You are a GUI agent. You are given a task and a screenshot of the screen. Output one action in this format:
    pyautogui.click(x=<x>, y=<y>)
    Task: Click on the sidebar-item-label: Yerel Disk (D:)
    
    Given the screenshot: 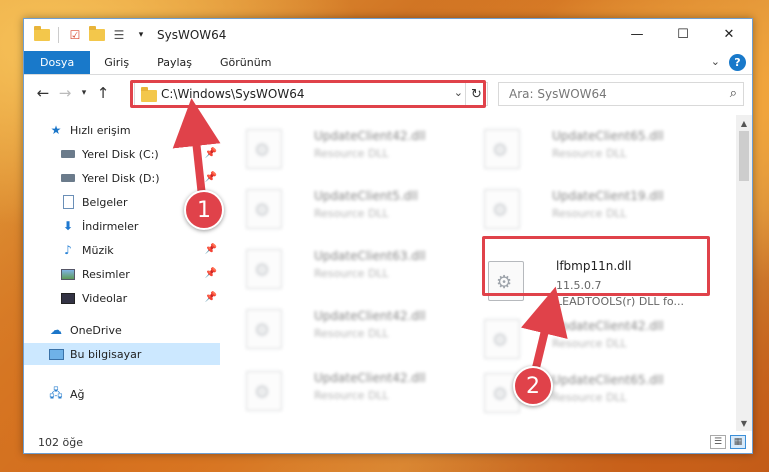 What is the action you would take?
    pyautogui.click(x=121, y=178)
    